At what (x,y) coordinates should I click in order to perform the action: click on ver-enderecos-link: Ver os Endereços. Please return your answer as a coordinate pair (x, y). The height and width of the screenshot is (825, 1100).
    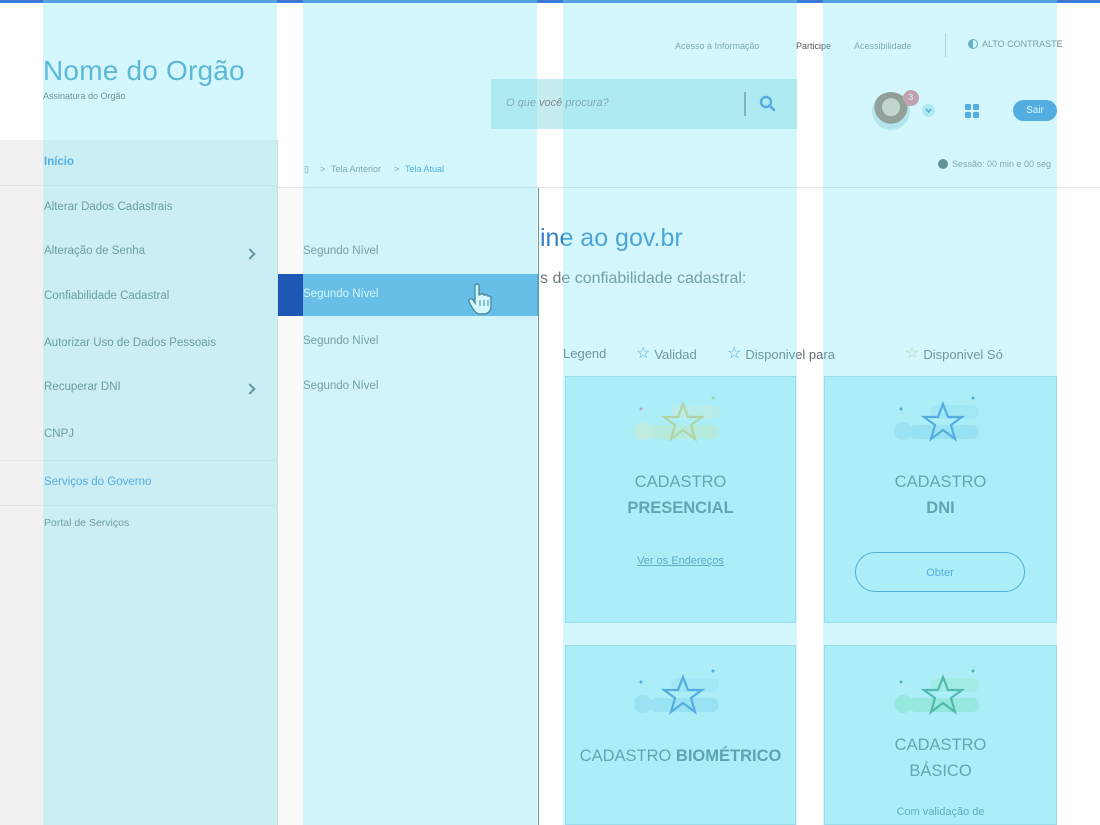
    Looking at the image, I should click on (680, 561).